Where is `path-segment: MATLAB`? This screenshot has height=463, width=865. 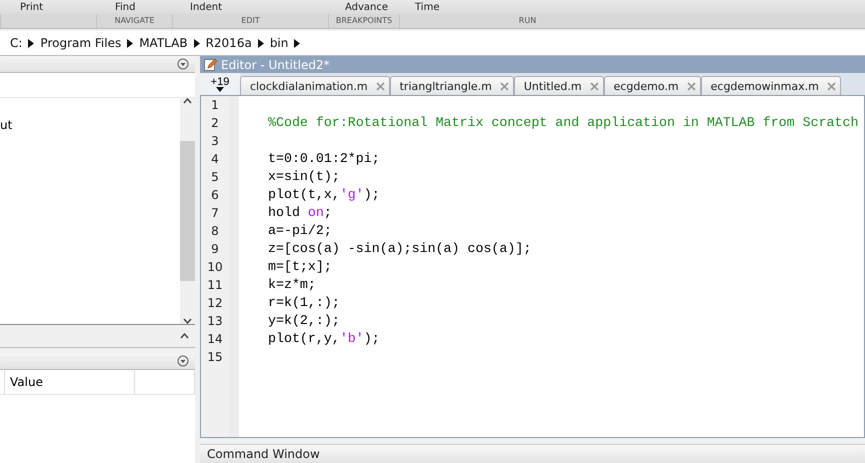
path-segment: MATLAB is located at coordinates (163, 43).